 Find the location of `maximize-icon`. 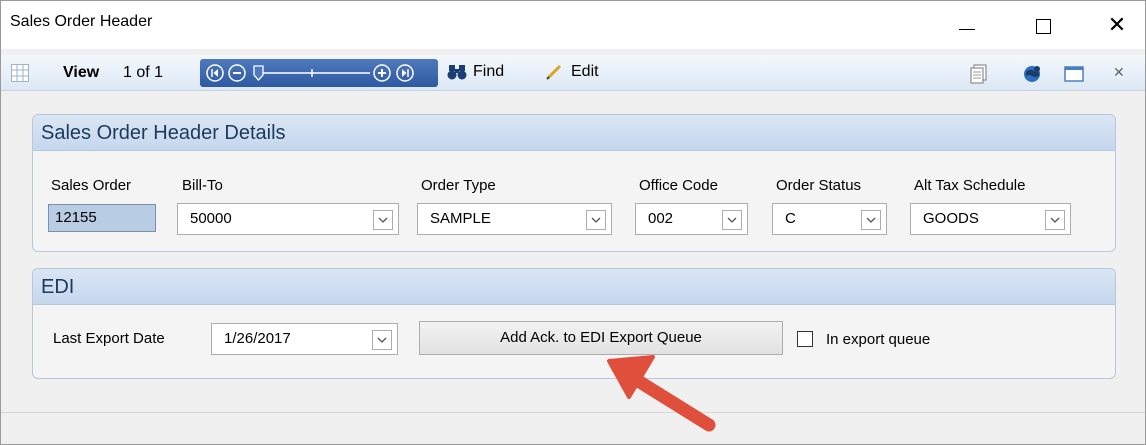

maximize-icon is located at coordinates (1043, 26).